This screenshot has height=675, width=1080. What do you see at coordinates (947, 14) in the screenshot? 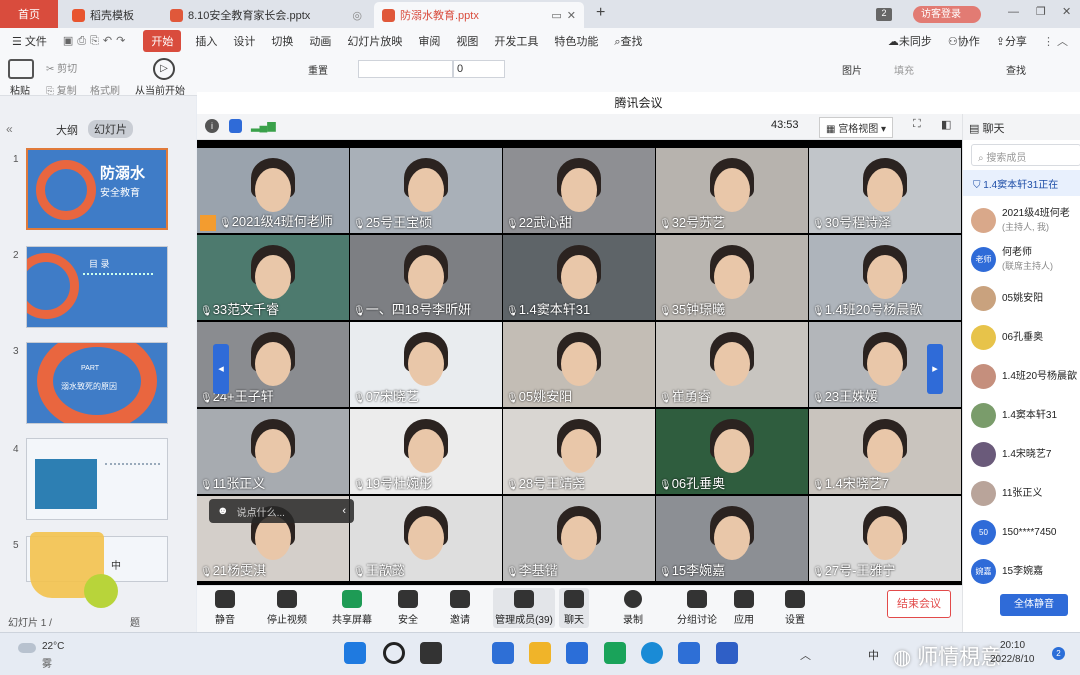
I see `login-button: 访客登录` at bounding box center [947, 14].